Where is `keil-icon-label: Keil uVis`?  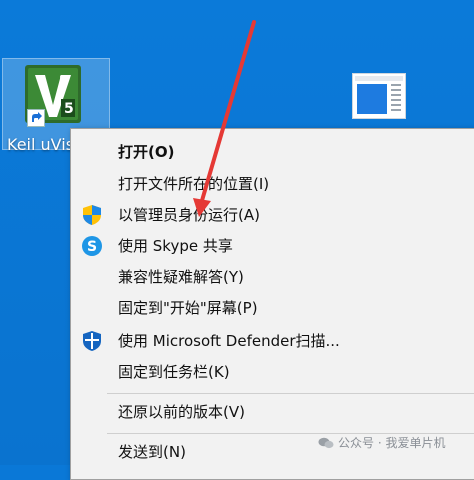 keil-icon-label: Keil uVis is located at coordinates (41, 144).